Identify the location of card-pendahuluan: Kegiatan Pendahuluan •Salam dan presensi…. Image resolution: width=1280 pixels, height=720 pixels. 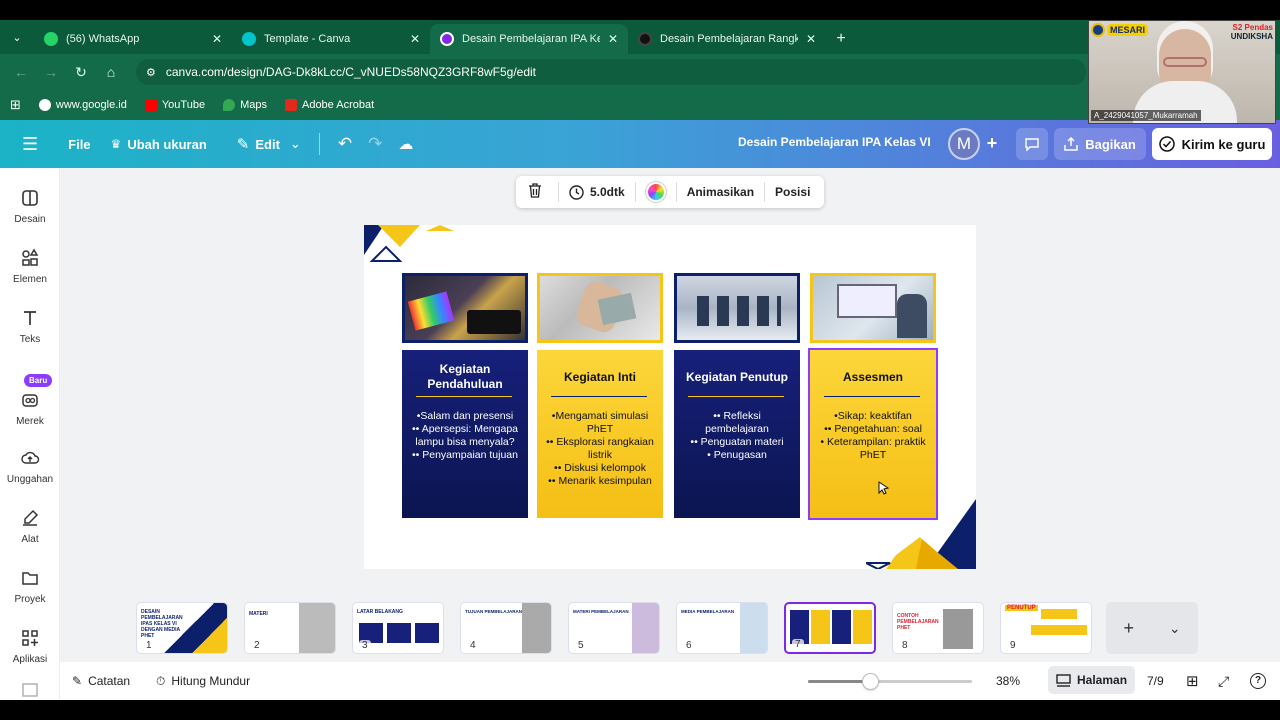
(465, 434).